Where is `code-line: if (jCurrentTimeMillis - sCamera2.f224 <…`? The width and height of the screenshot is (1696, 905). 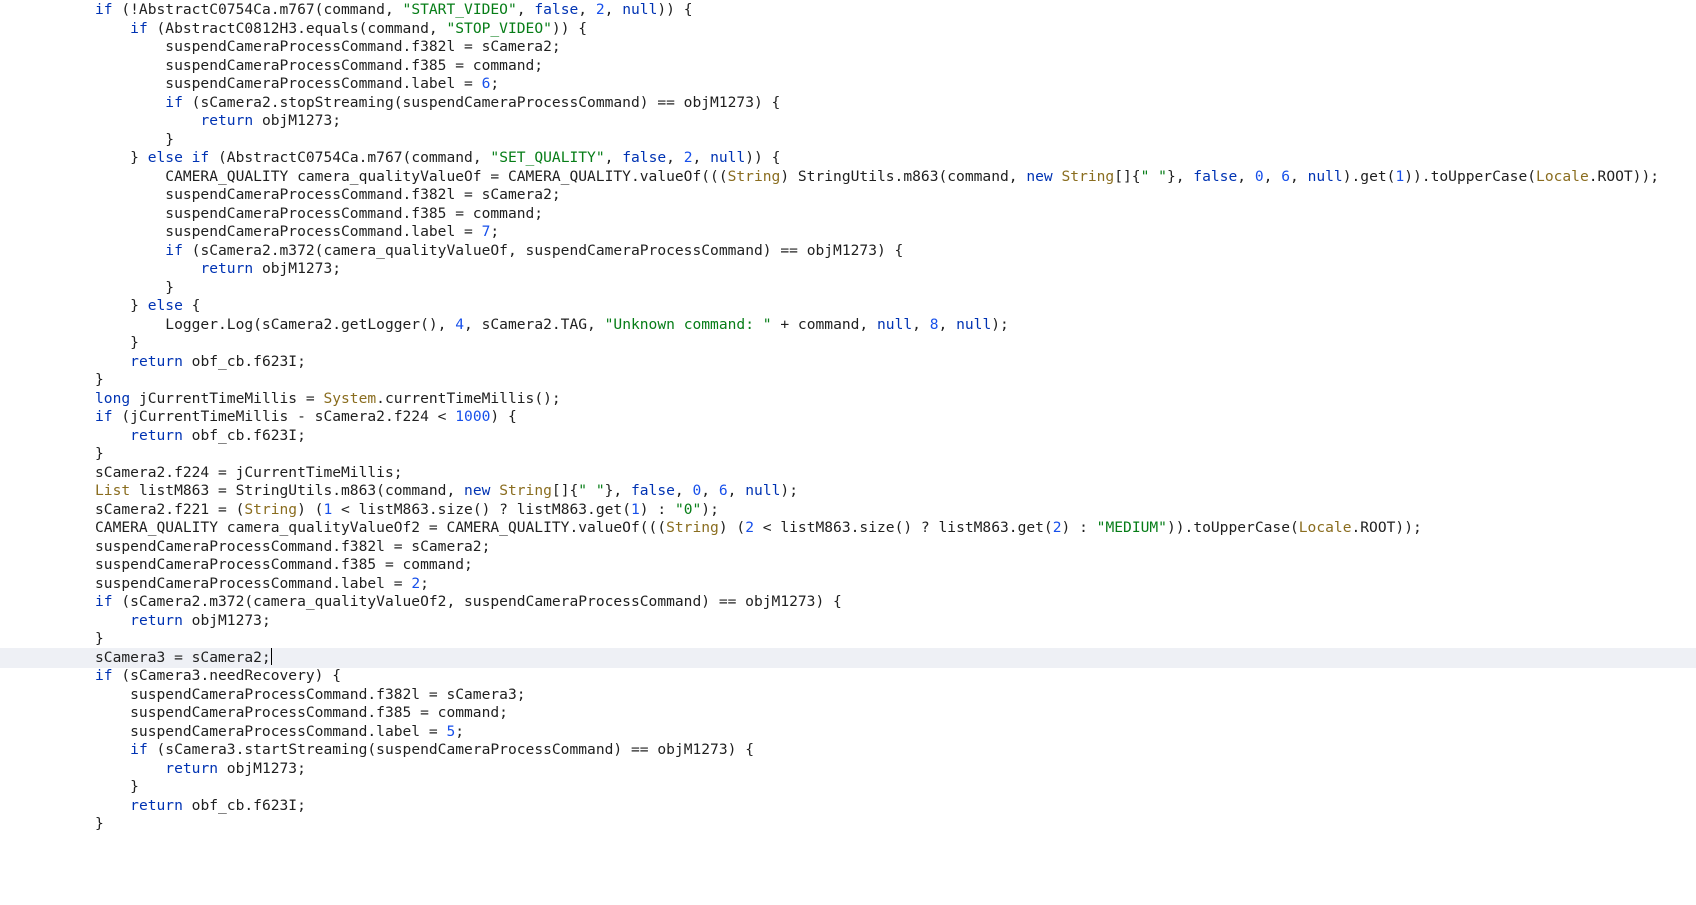 code-line: if (jCurrentTimeMillis - sCamera2.f224 <… is located at coordinates (848, 417).